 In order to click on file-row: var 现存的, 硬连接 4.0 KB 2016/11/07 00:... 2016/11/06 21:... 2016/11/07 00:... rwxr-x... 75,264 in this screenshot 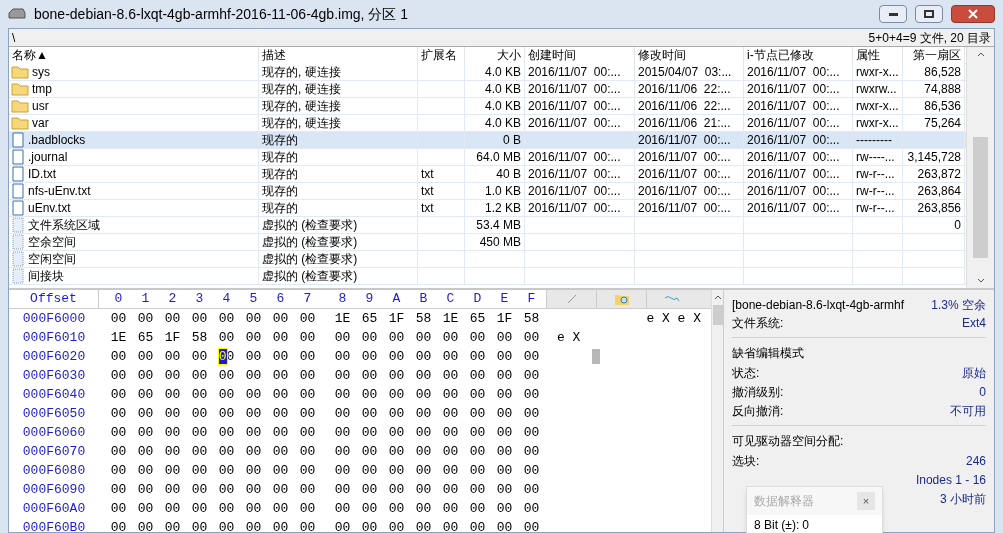, I will do `click(487, 123)`.